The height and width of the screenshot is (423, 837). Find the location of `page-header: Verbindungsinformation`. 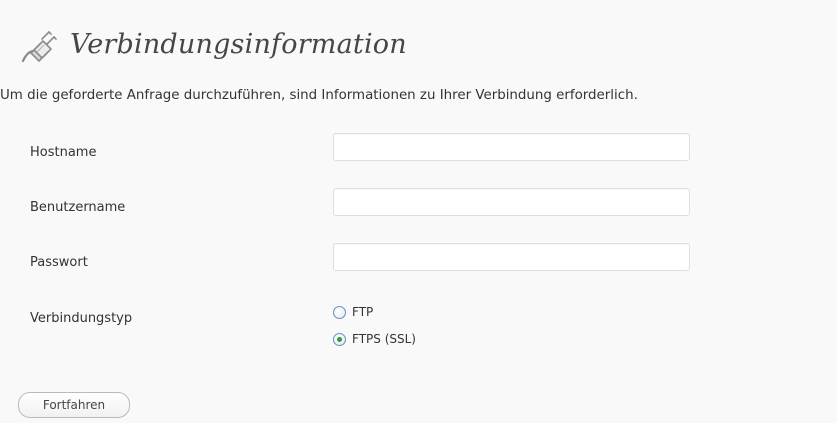

page-header: Verbindungsinformation is located at coordinates (212, 44).